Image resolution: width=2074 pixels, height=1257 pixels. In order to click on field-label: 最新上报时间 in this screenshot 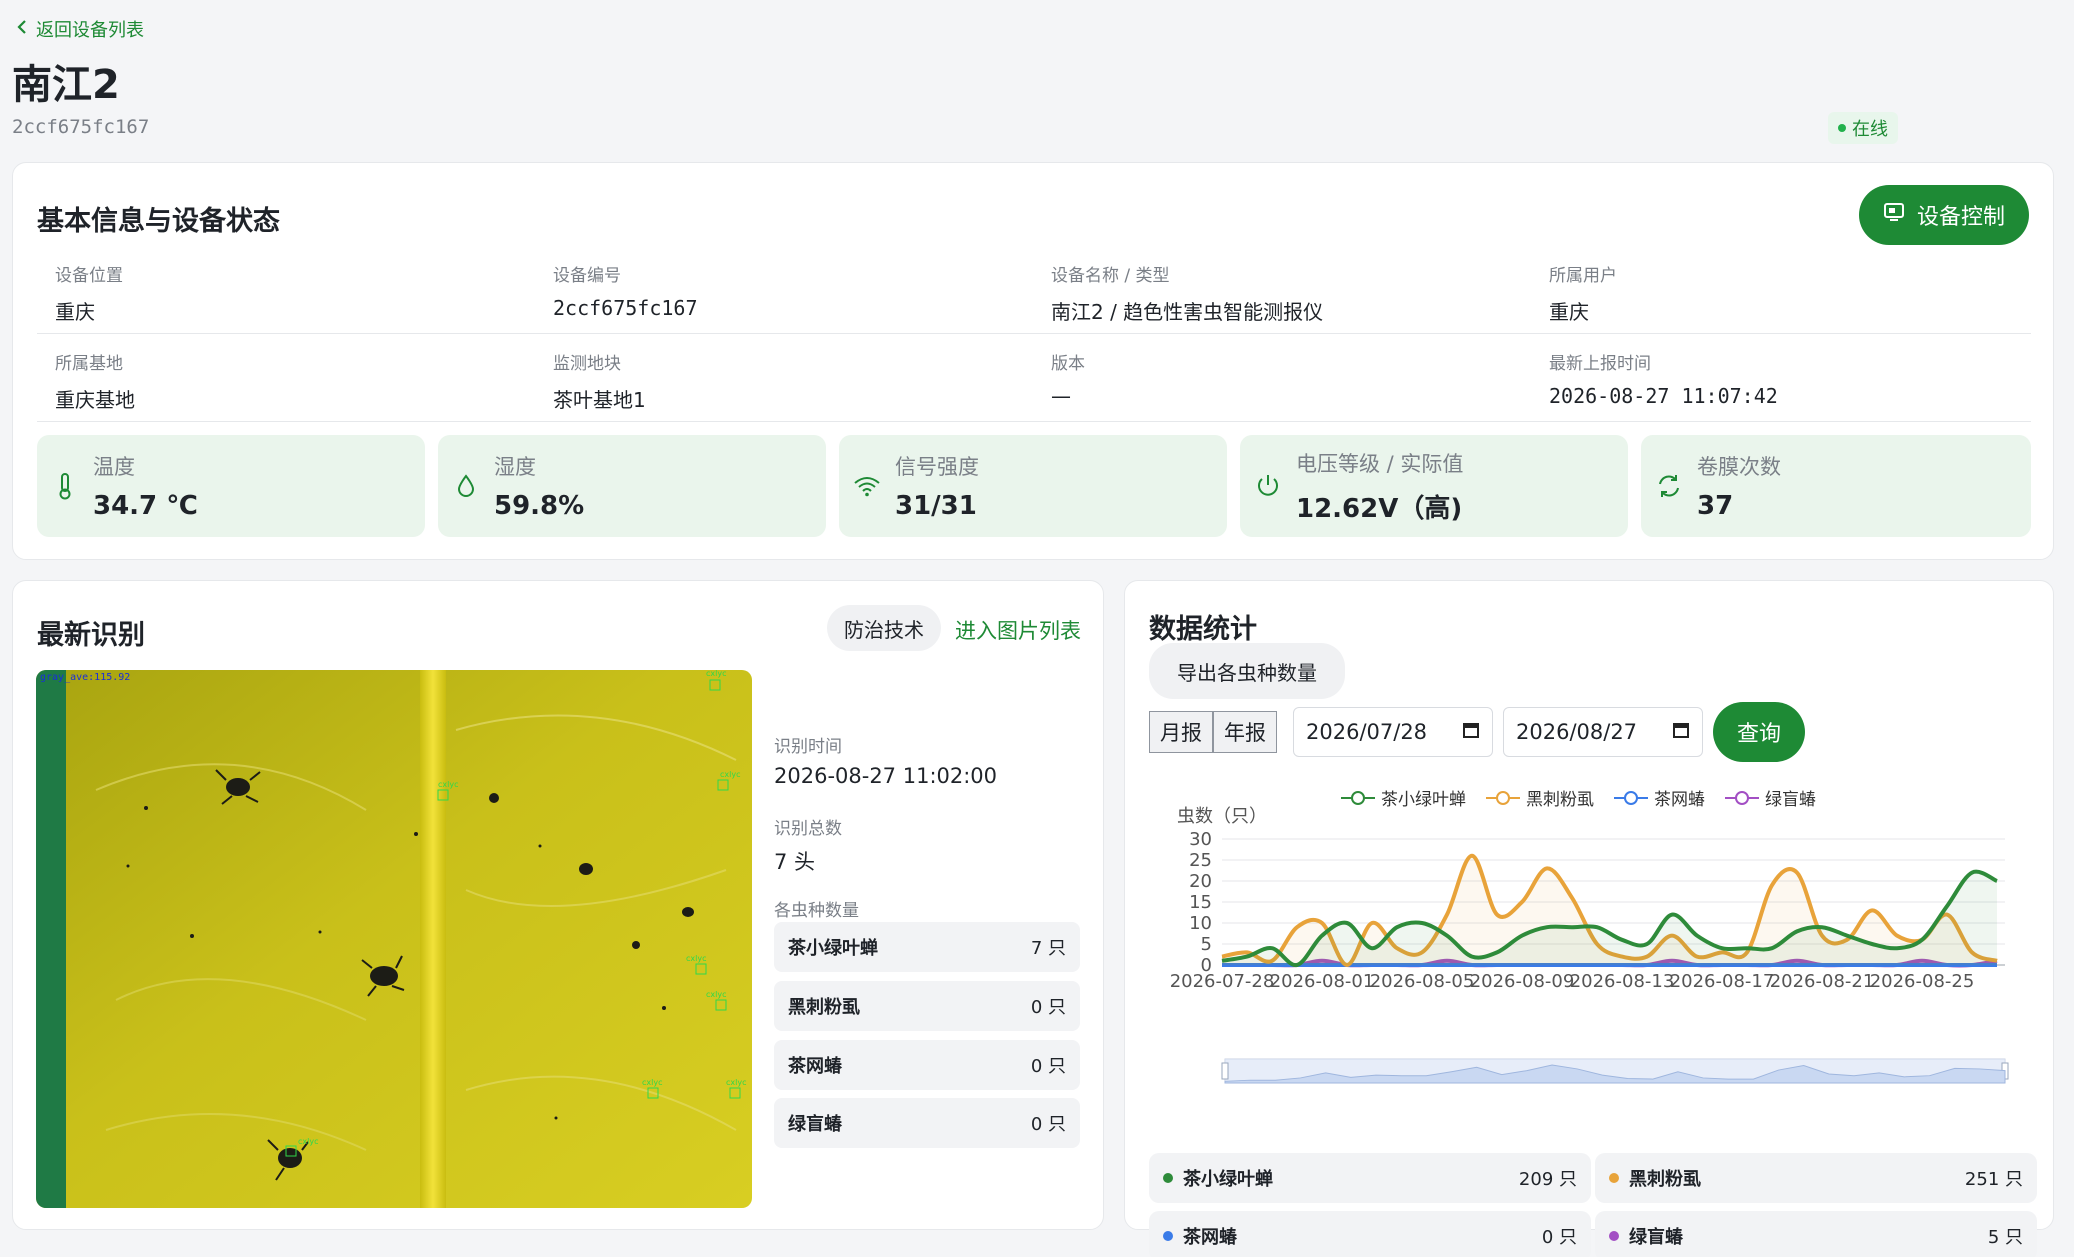, I will do `click(1600, 364)`.